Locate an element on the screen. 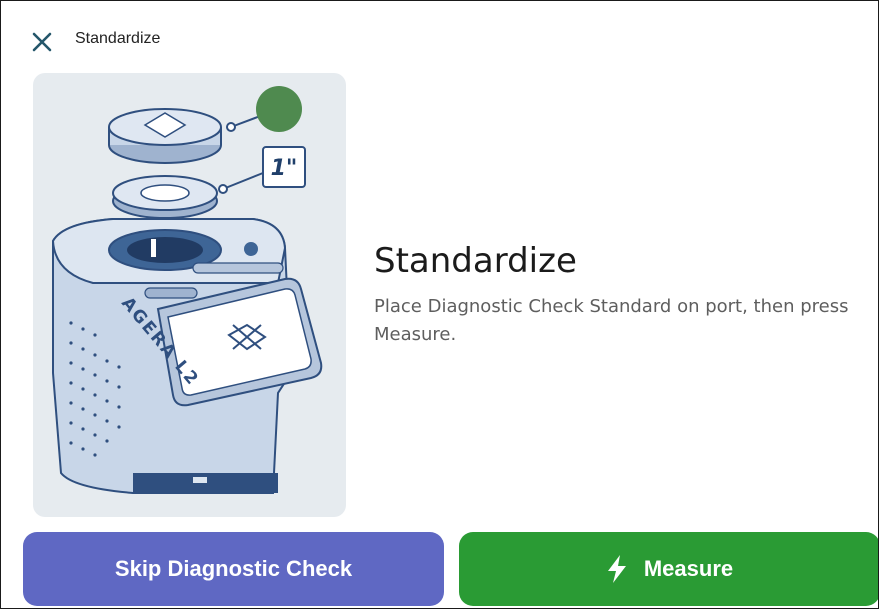  size-label: 1" is located at coordinates (284, 168).